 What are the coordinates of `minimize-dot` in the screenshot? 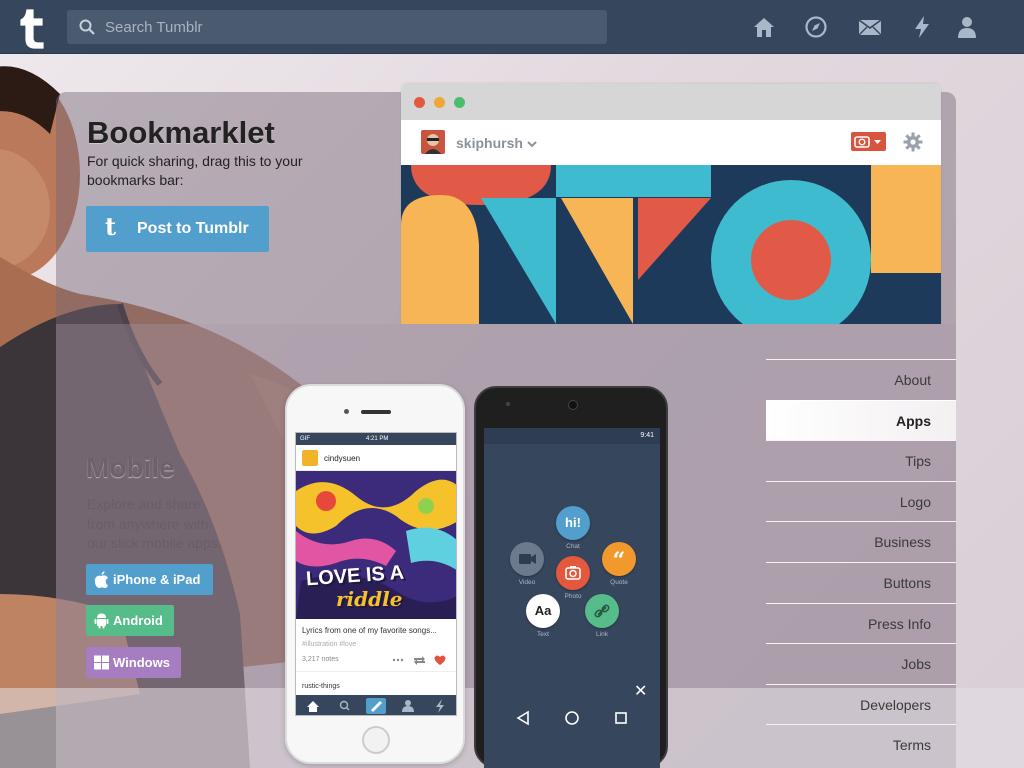 It's located at (439, 102).